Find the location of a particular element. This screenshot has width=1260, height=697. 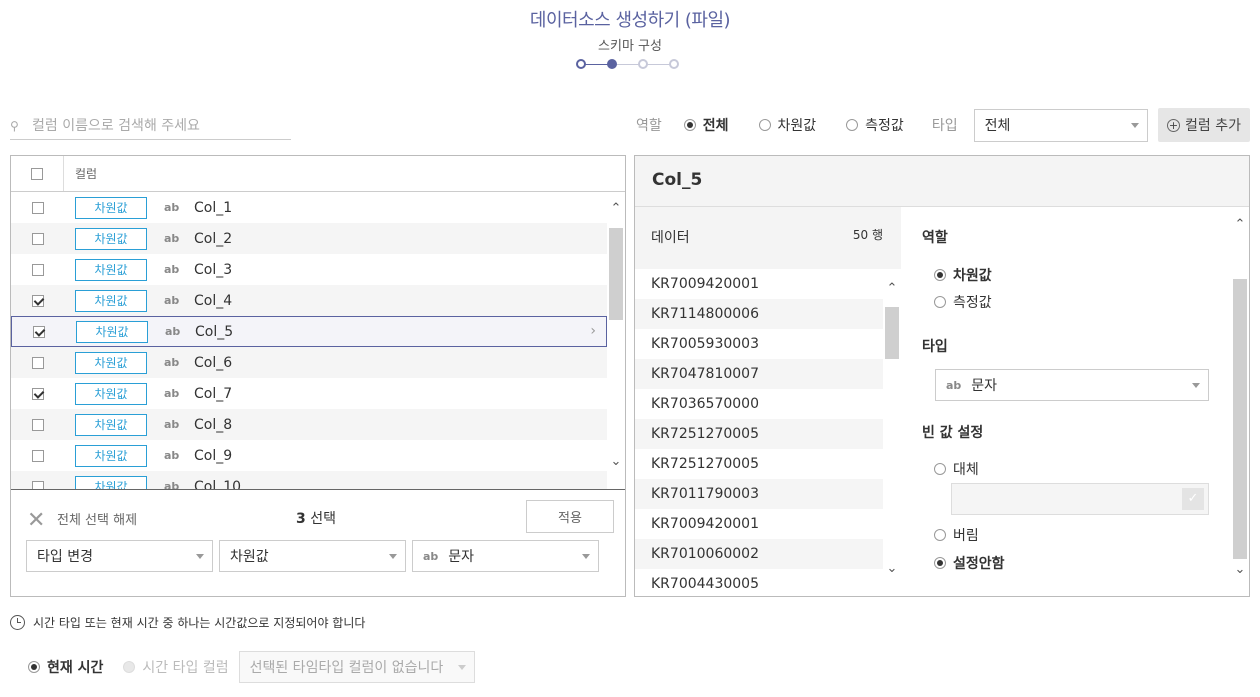

bulk-action-bar: ✕ 전체 선택 해제 3 선택 적용 타입 변경 차원값 ab 문자 is located at coordinates (318, 542).